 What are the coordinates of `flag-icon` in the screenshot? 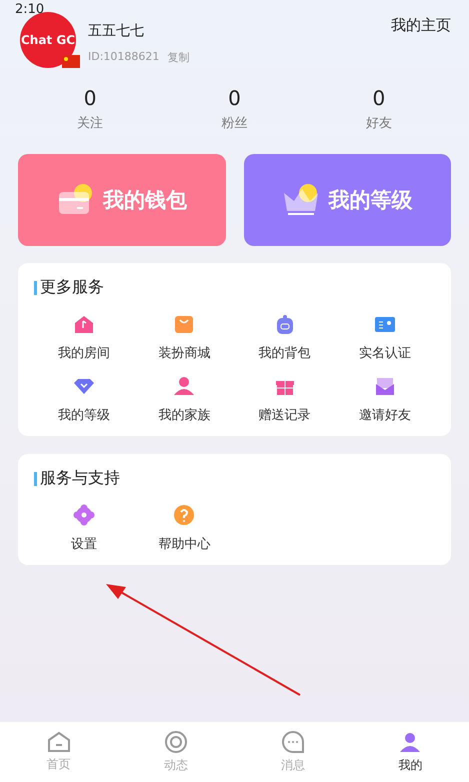 It's located at (71, 61).